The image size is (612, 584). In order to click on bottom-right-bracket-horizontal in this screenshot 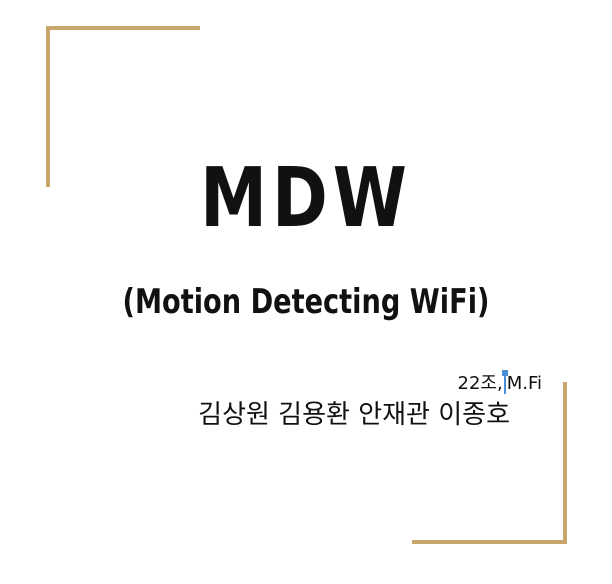, I will do `click(489, 542)`.